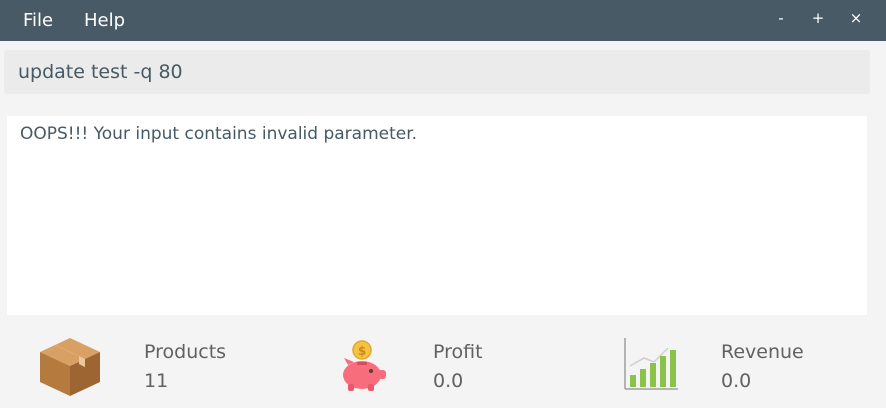  Describe the element at coordinates (458, 352) in the screenshot. I see `profit-label: Profit` at that location.